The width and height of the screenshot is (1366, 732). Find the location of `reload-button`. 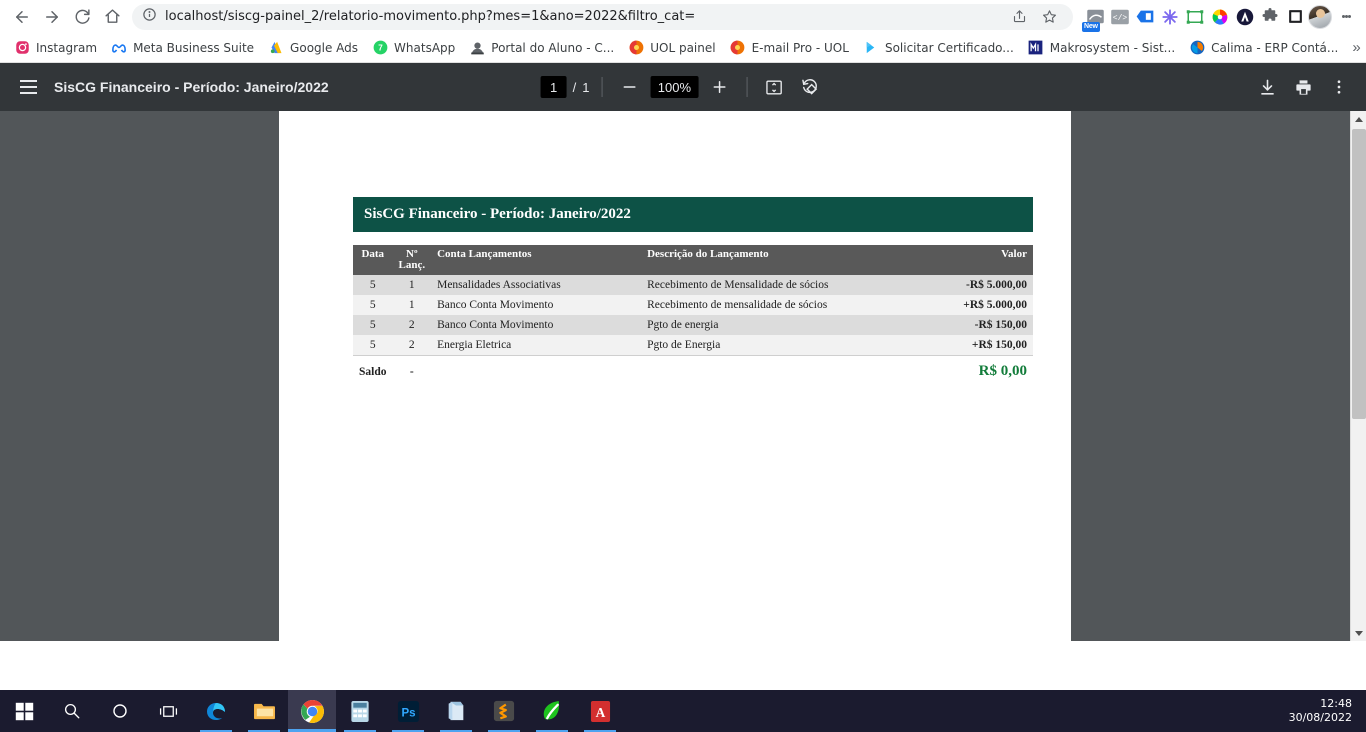

reload-button is located at coordinates (82, 17).